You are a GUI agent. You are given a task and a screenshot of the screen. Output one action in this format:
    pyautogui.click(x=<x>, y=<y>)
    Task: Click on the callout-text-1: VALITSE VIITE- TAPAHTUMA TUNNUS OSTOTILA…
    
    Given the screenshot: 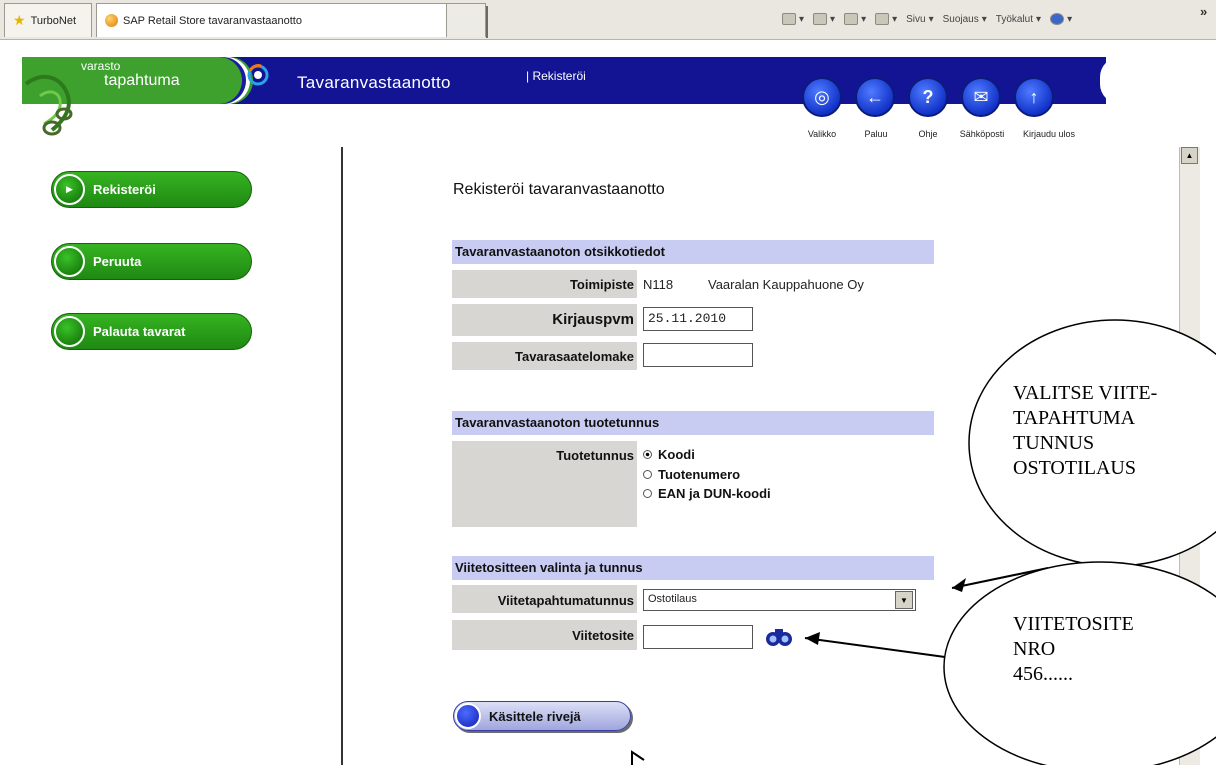 What is the action you would take?
    pyautogui.click(x=1085, y=430)
    